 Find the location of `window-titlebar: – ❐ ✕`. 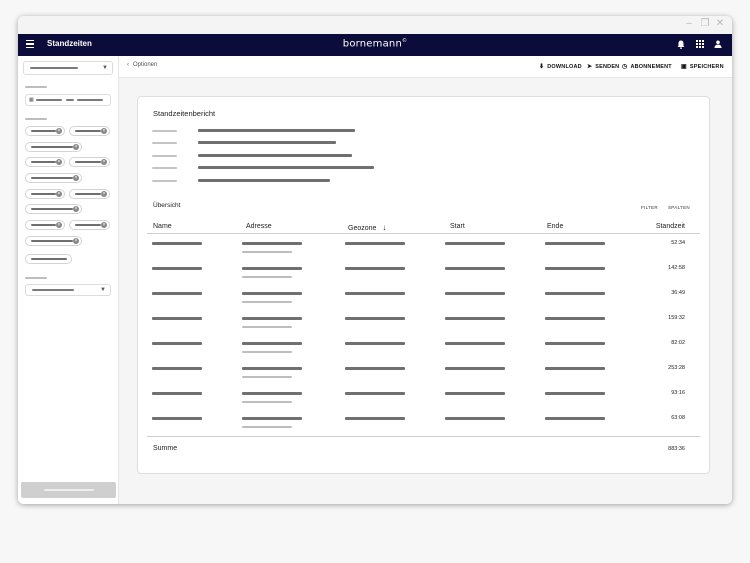

window-titlebar: – ❐ ✕ is located at coordinates (375, 25).